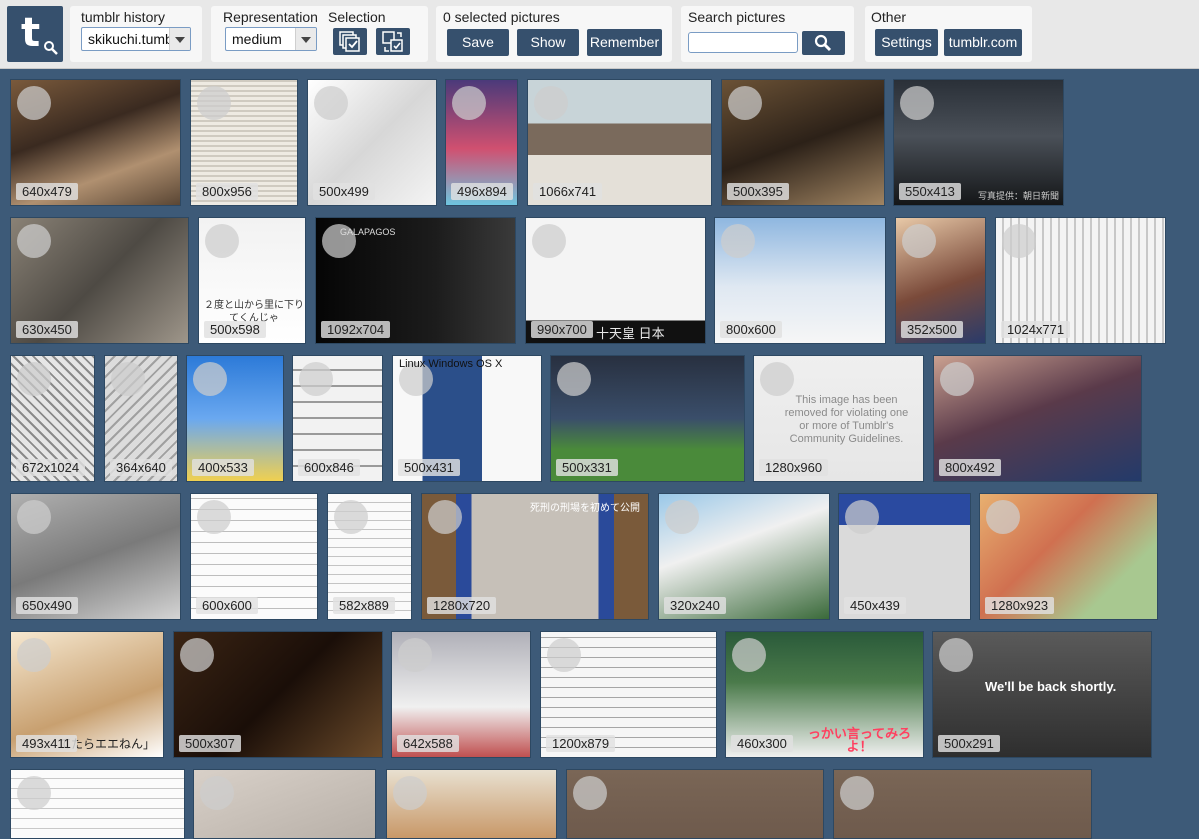 The height and width of the screenshot is (839, 1199). I want to click on select-all-icon, so click(349, 41).